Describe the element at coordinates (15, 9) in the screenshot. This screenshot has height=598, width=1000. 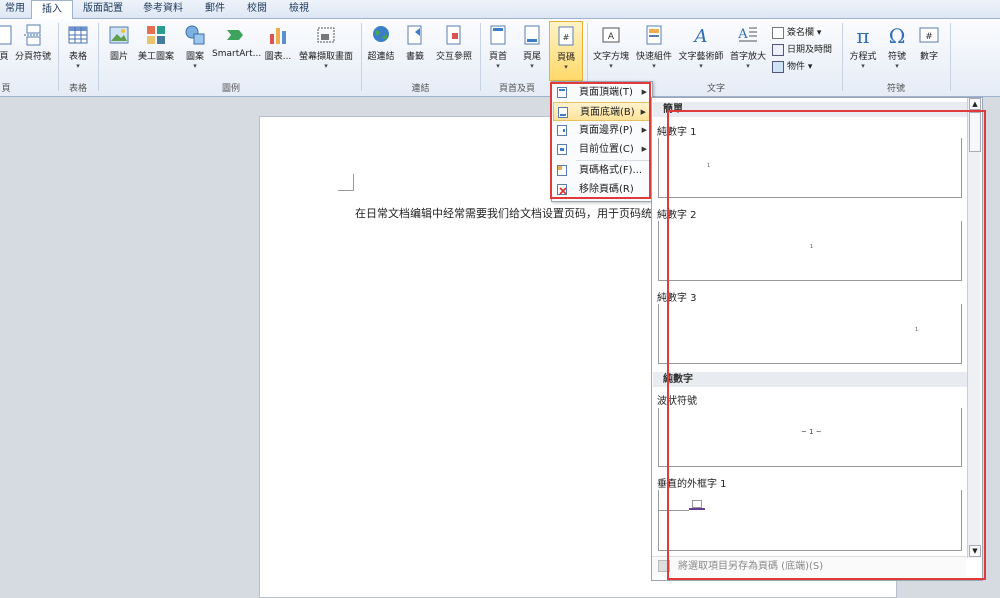
I see `tab-home: 常用` at that location.